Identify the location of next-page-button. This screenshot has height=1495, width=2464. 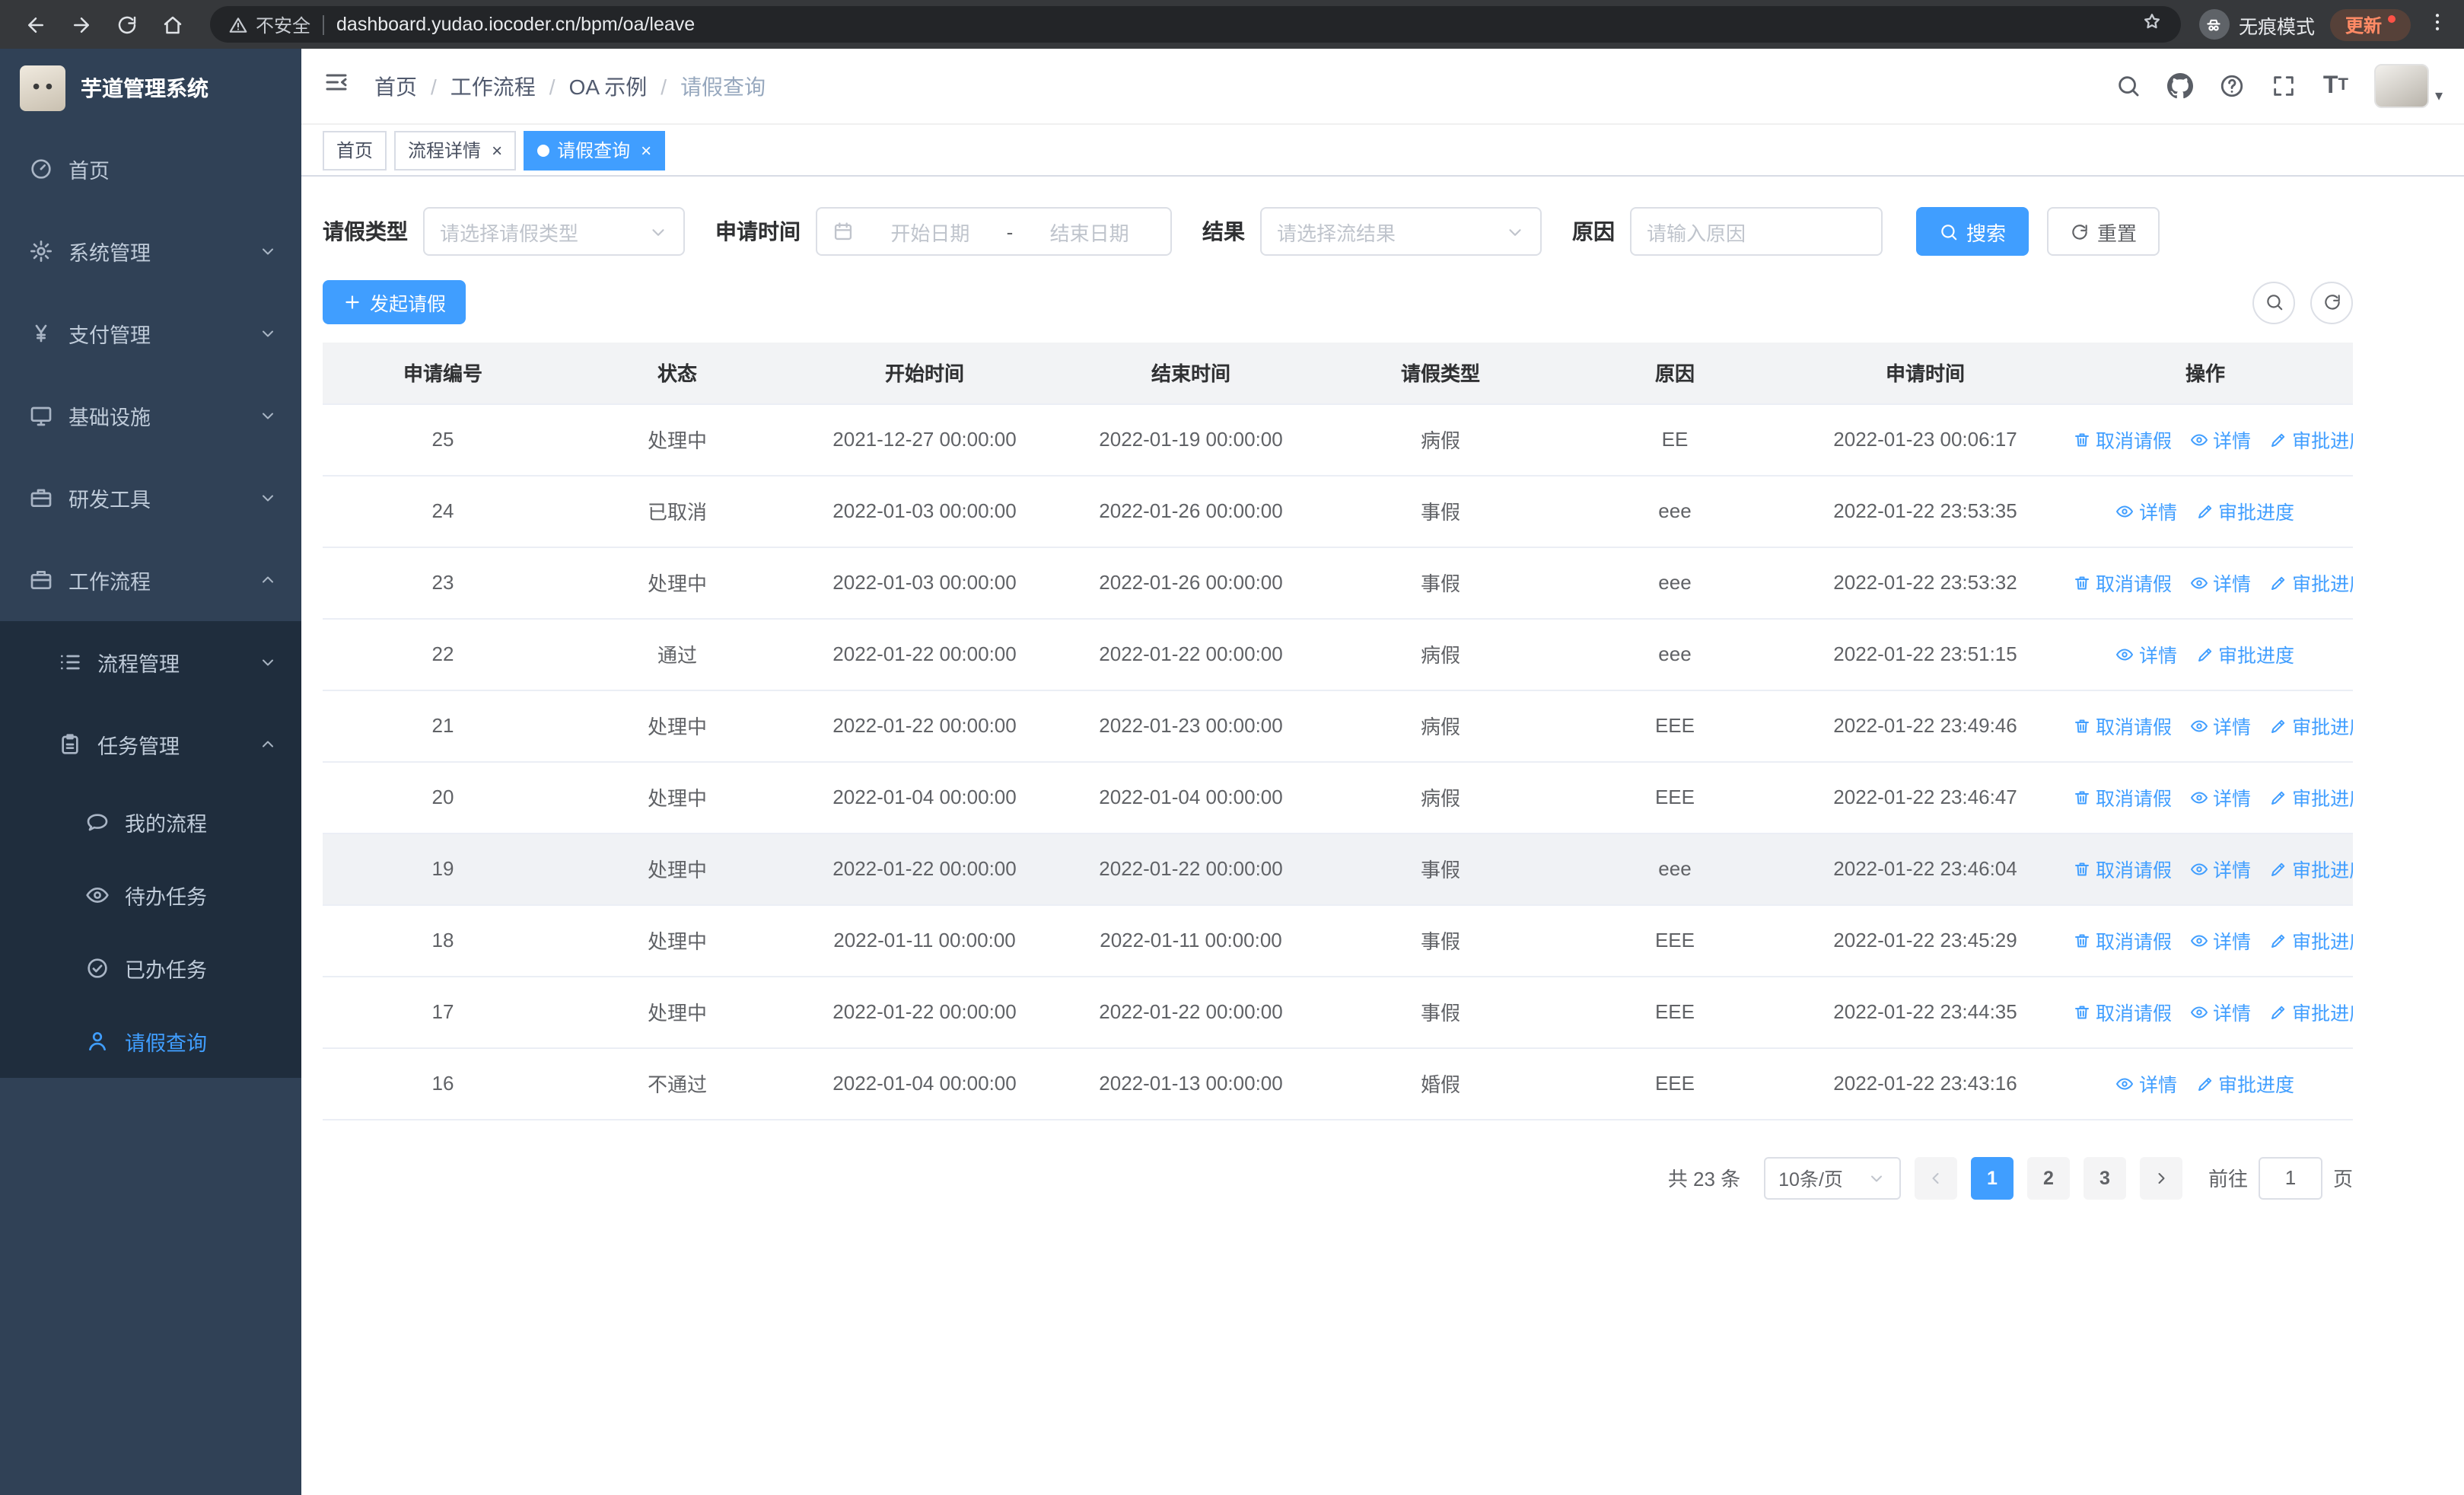
(2160, 1178).